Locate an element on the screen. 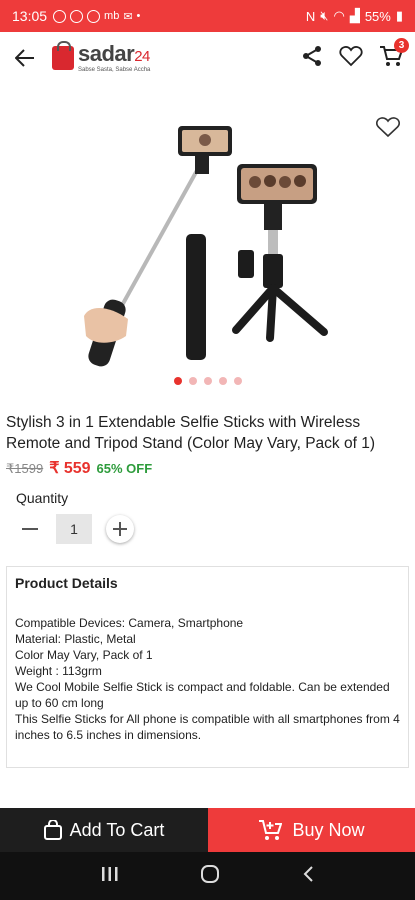 The height and width of the screenshot is (900, 415). nfc-icon: N is located at coordinates (310, 16).